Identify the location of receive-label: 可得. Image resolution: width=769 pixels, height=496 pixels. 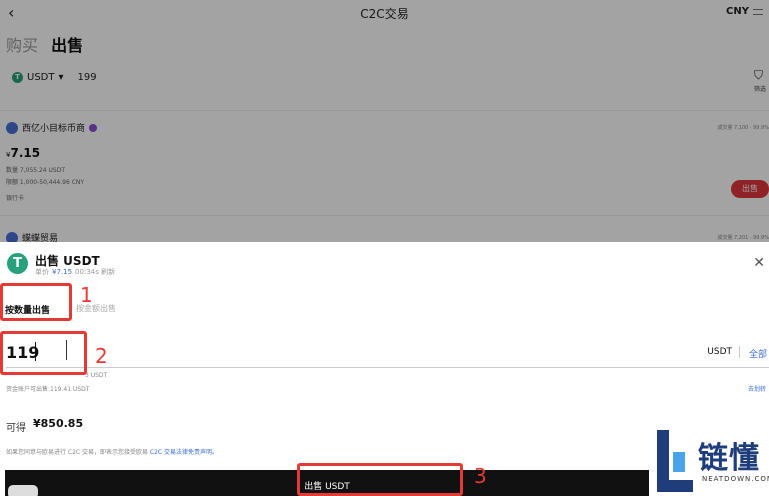
(16, 428).